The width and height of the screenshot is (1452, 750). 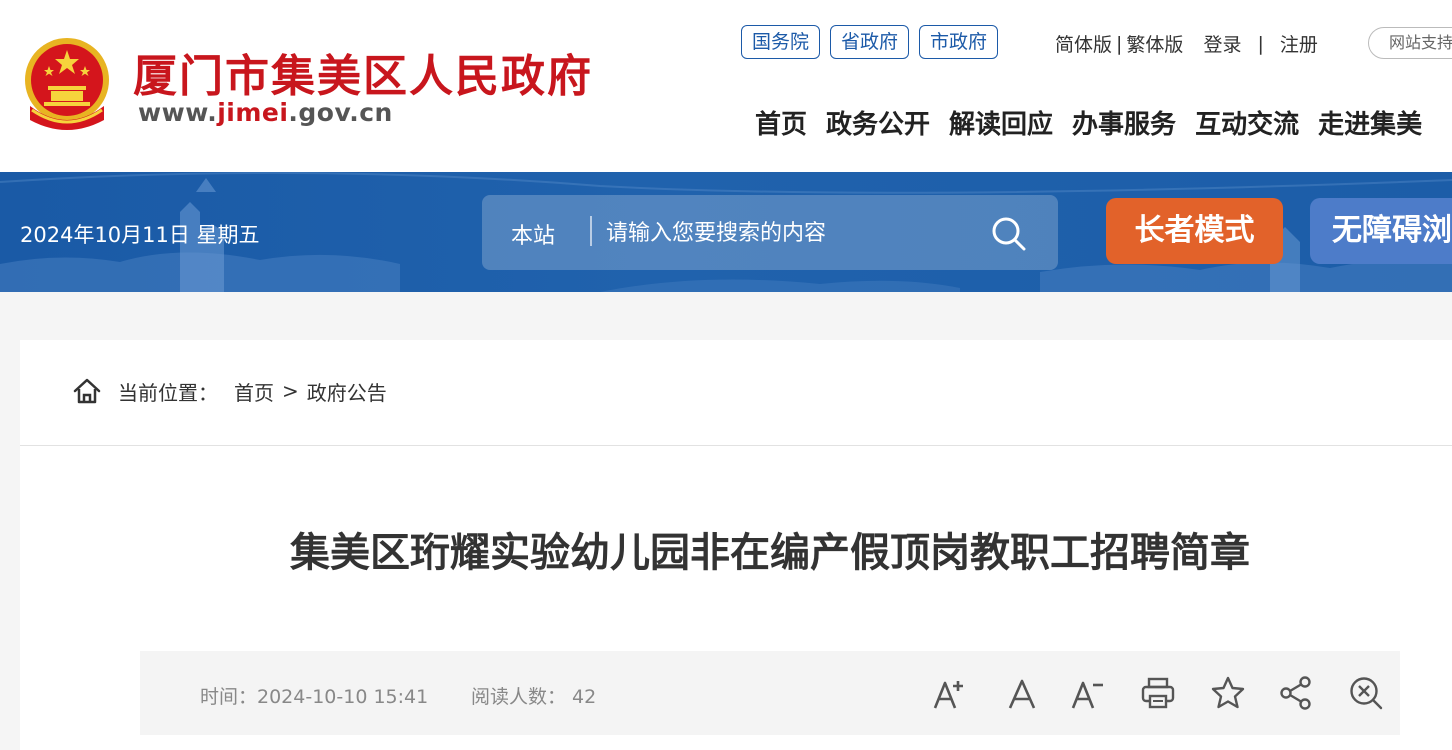 I want to click on search-box: 本站, so click(x=770, y=232).